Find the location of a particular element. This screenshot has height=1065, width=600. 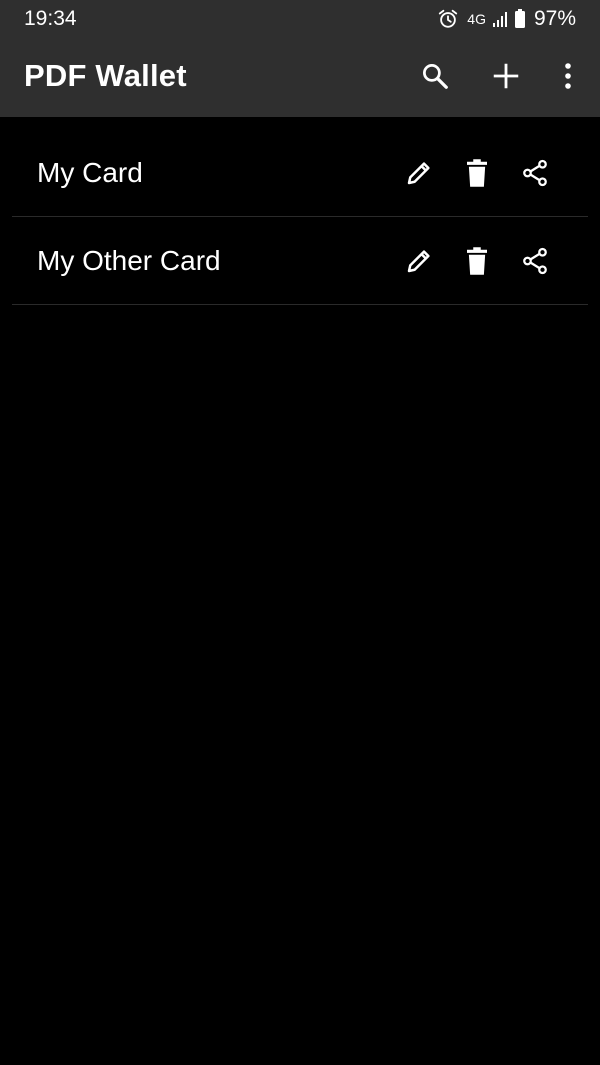

alarm-icon is located at coordinates (448, 19).